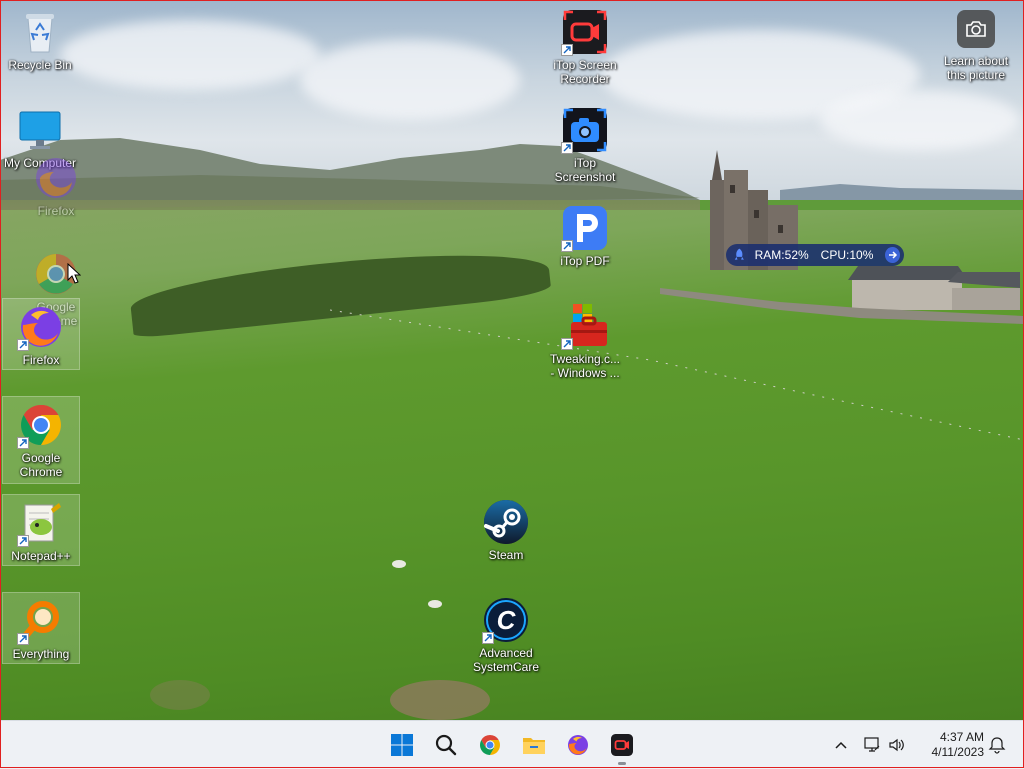 This screenshot has width=1024, height=769. I want to click on desktop-icon-label: Notepad++, so click(41, 556).